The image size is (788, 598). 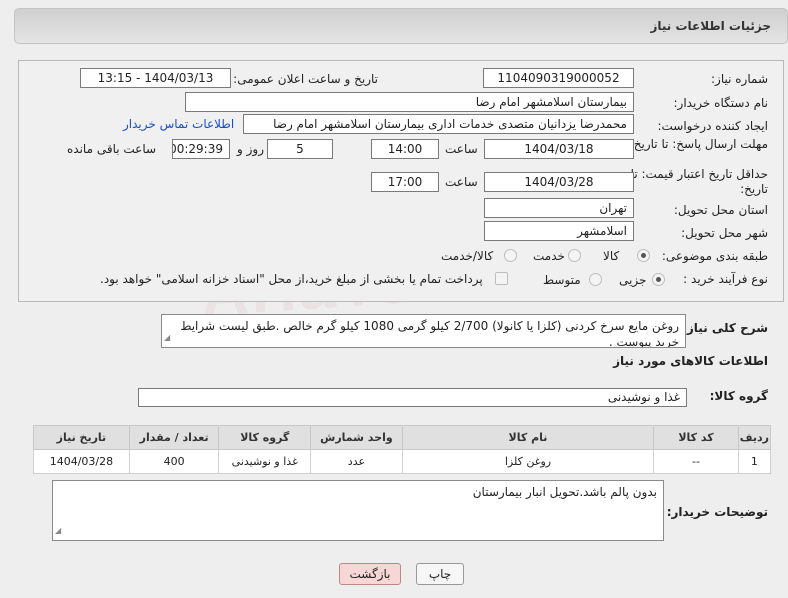 What do you see at coordinates (510, 255) in the screenshot?
I see `category-radio-goods-service` at bounding box center [510, 255].